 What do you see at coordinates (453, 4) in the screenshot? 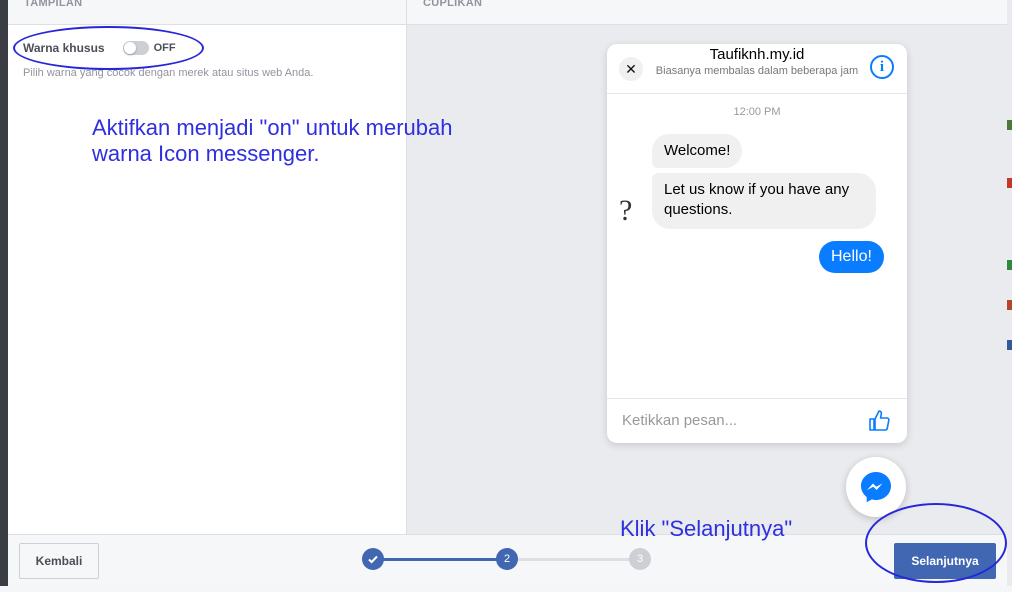
I see `preview-panel-title: CUPLIKAN` at bounding box center [453, 4].